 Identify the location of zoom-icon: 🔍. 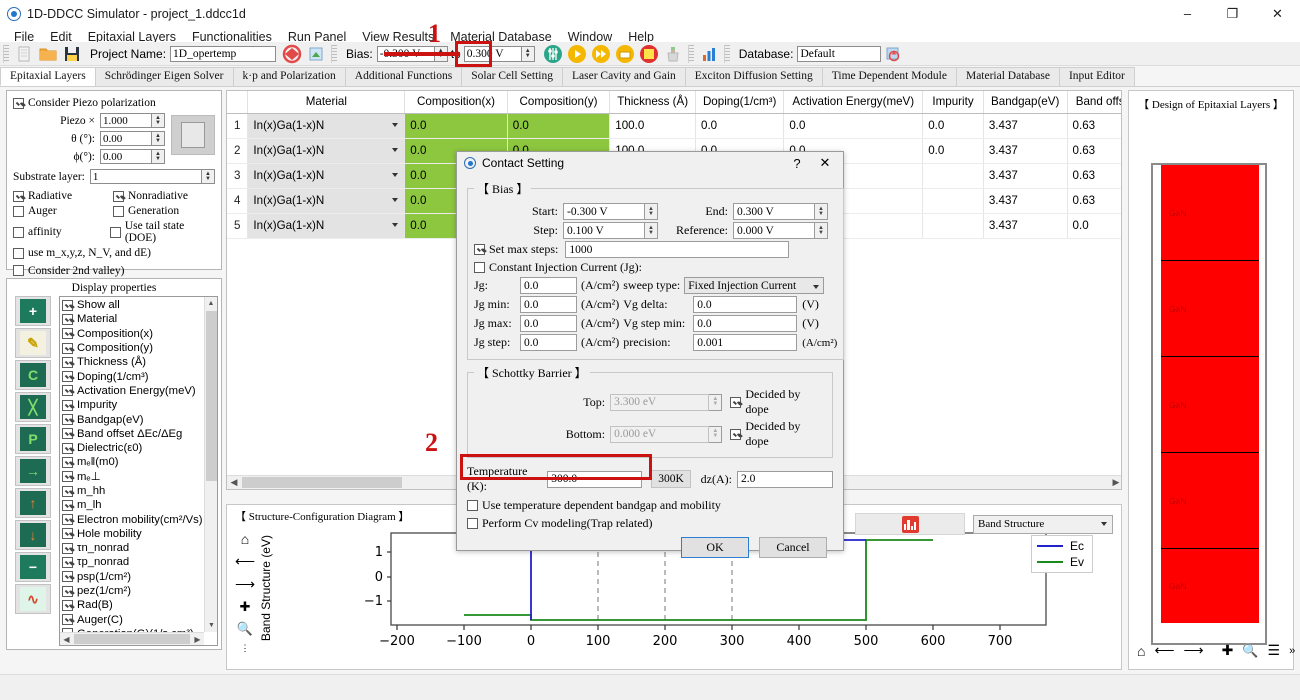
(1250, 651).